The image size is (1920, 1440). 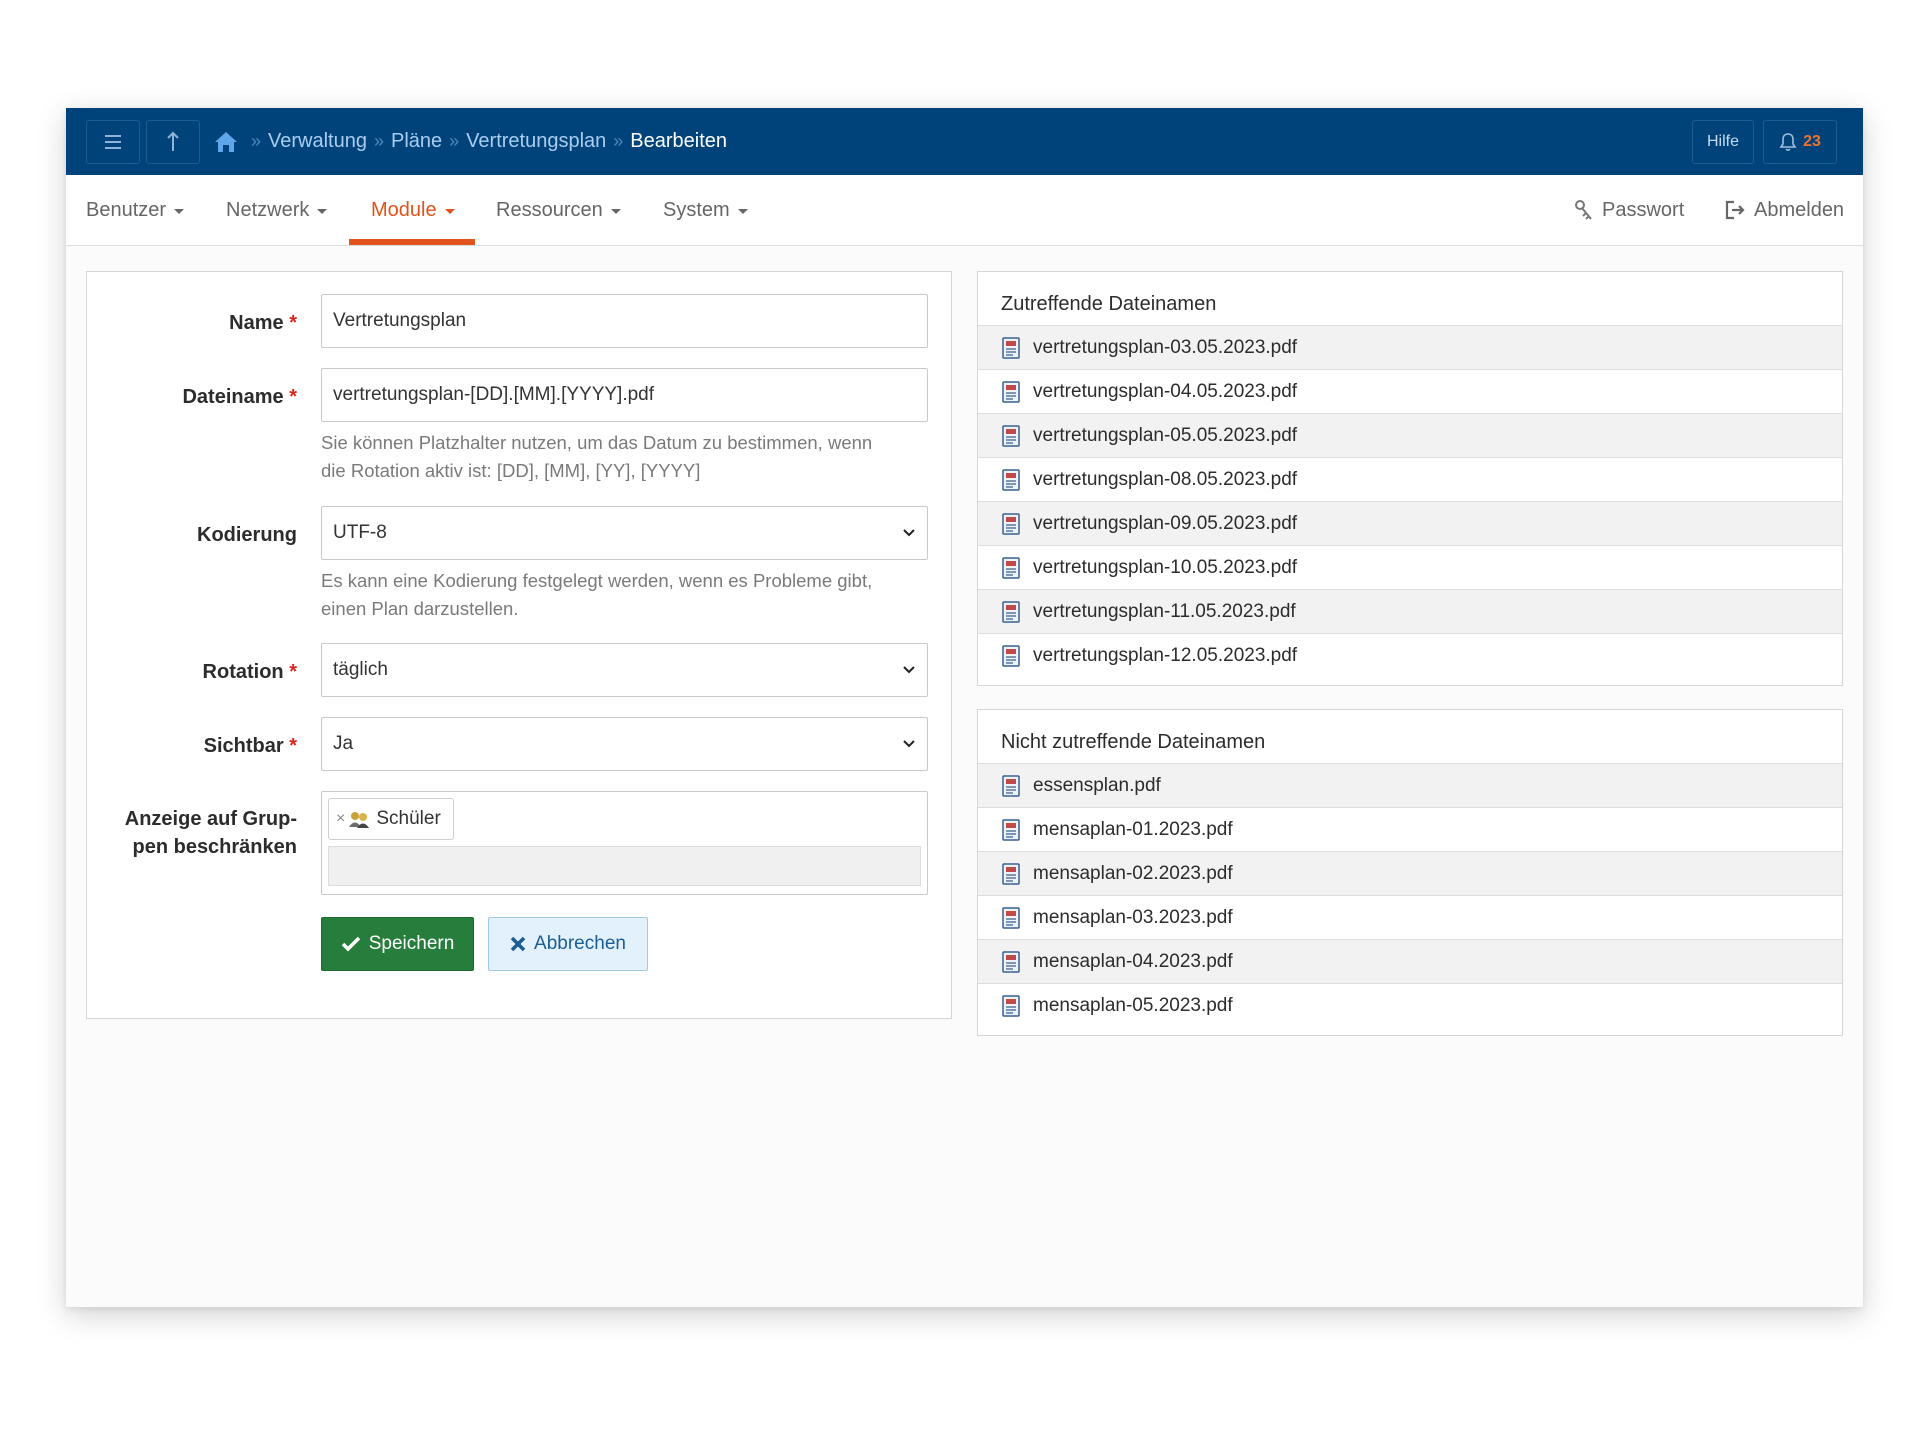 I want to click on password-label: Passwort, so click(x=1643, y=209).